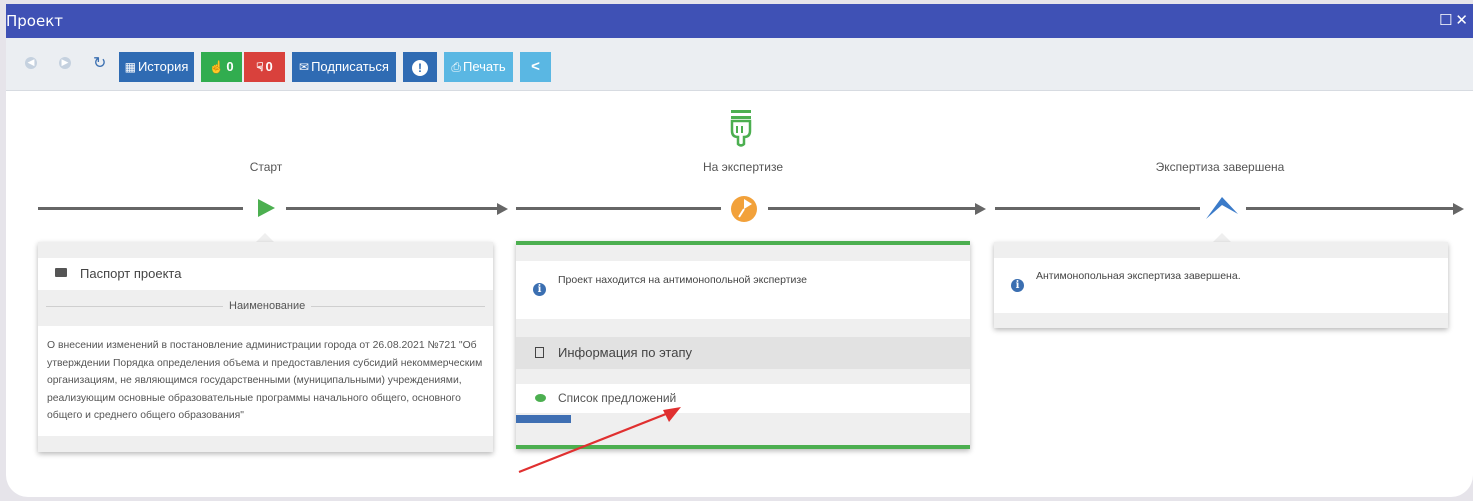  What do you see at coordinates (744, 209) in the screenshot?
I see `pie-chart-icon` at bounding box center [744, 209].